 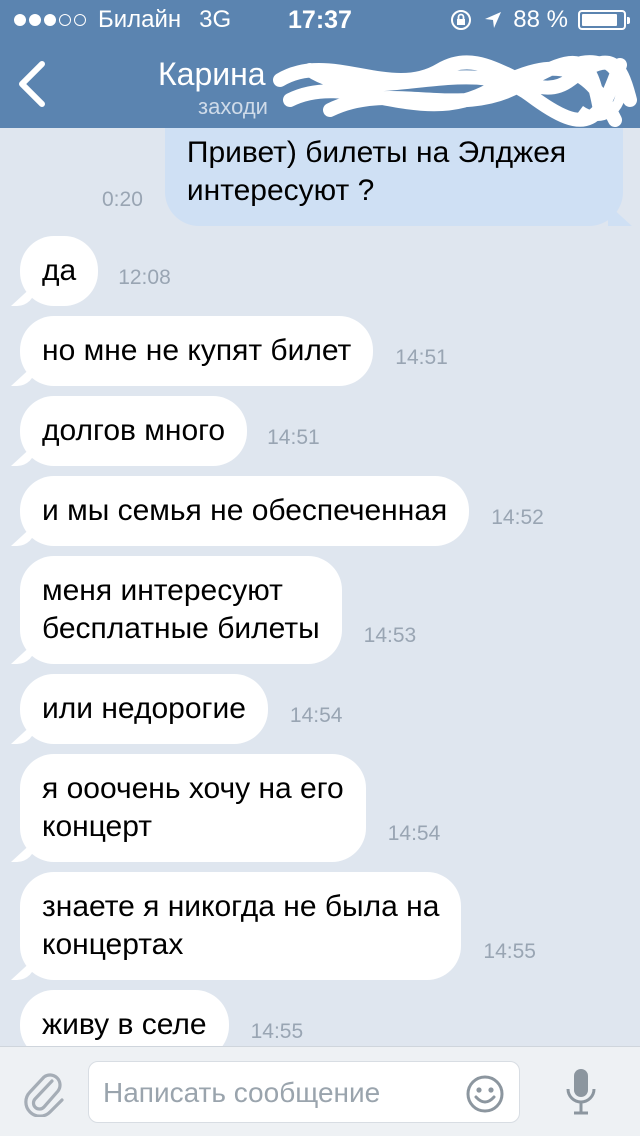 I want to click on chevron-left-icon, so click(x=32, y=84).